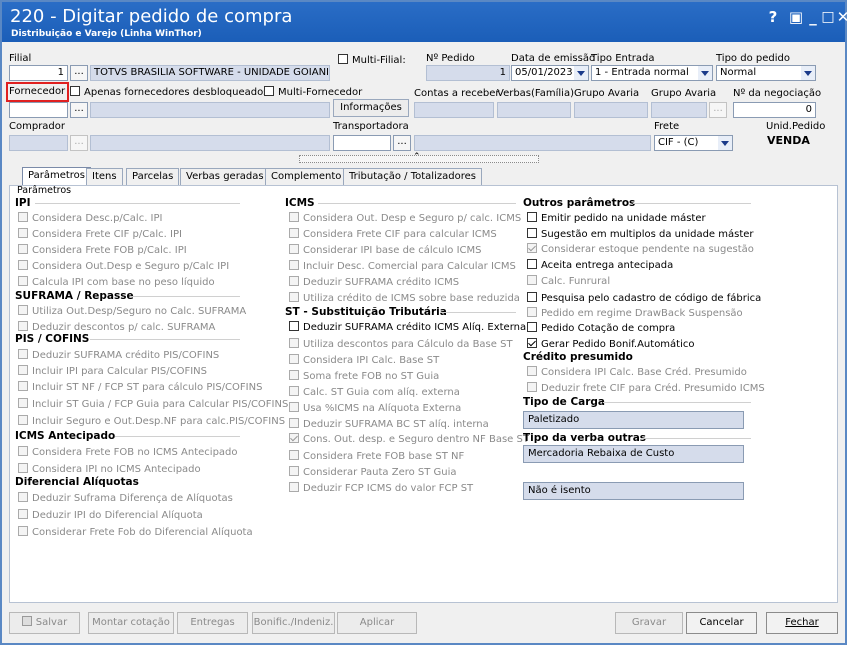  Describe the element at coordinates (106, 34) in the screenshot. I see `window-subtitle: Distribuição e Varejo (Linha WinThor)` at that location.